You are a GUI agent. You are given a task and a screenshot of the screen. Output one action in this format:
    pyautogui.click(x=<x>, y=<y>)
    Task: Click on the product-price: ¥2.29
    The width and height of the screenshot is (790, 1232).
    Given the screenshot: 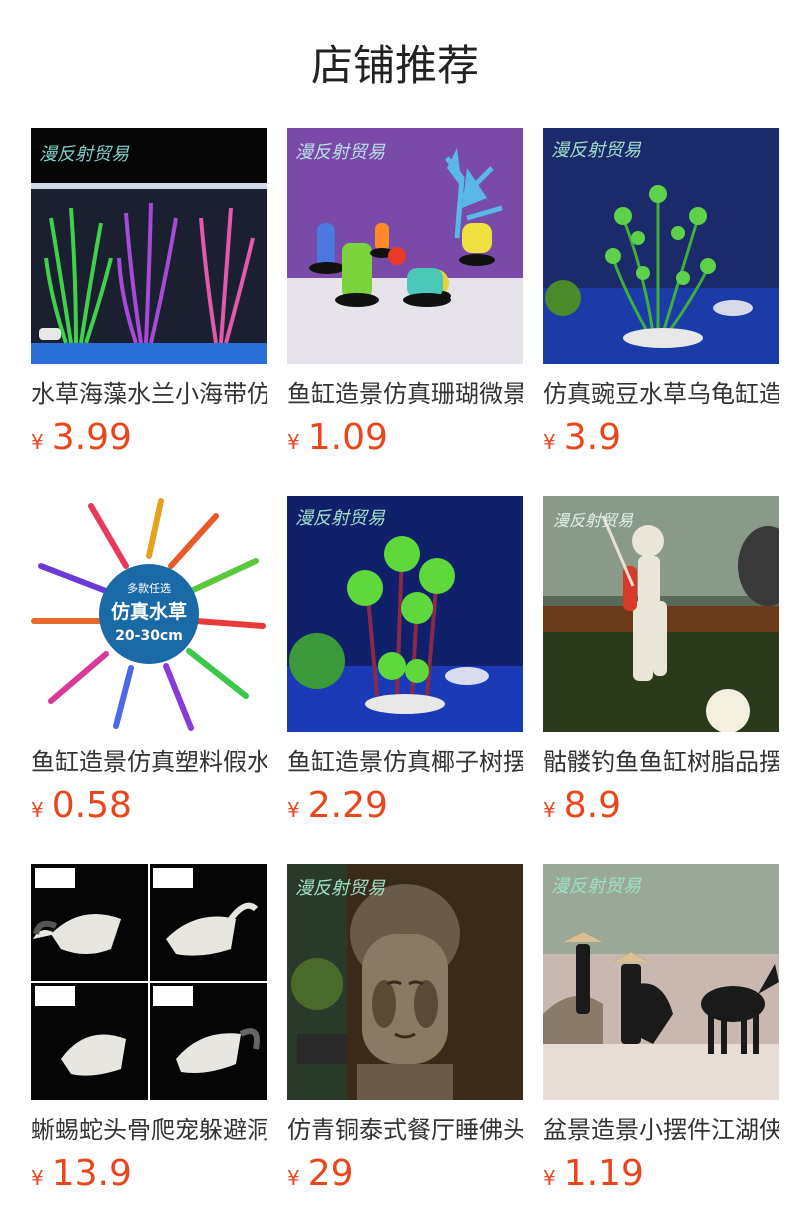 What is the action you would take?
    pyautogui.click(x=337, y=806)
    